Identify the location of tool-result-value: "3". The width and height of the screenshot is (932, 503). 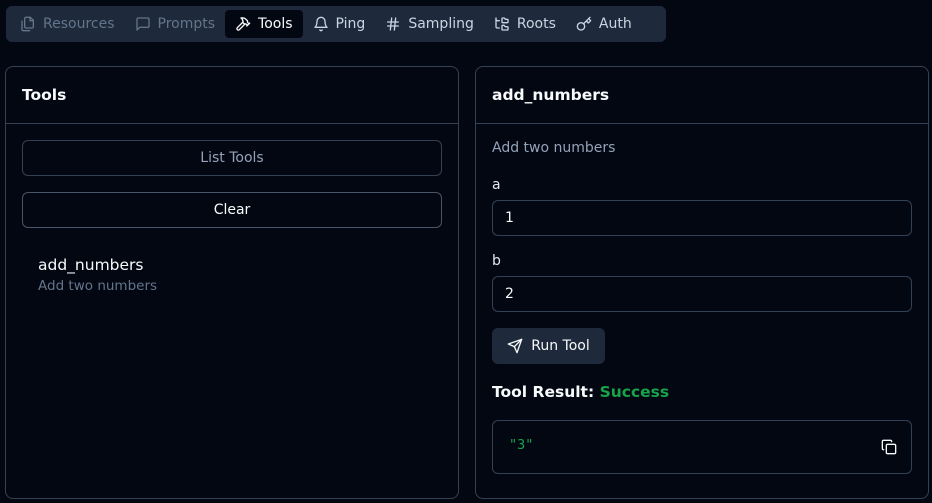
(521, 445).